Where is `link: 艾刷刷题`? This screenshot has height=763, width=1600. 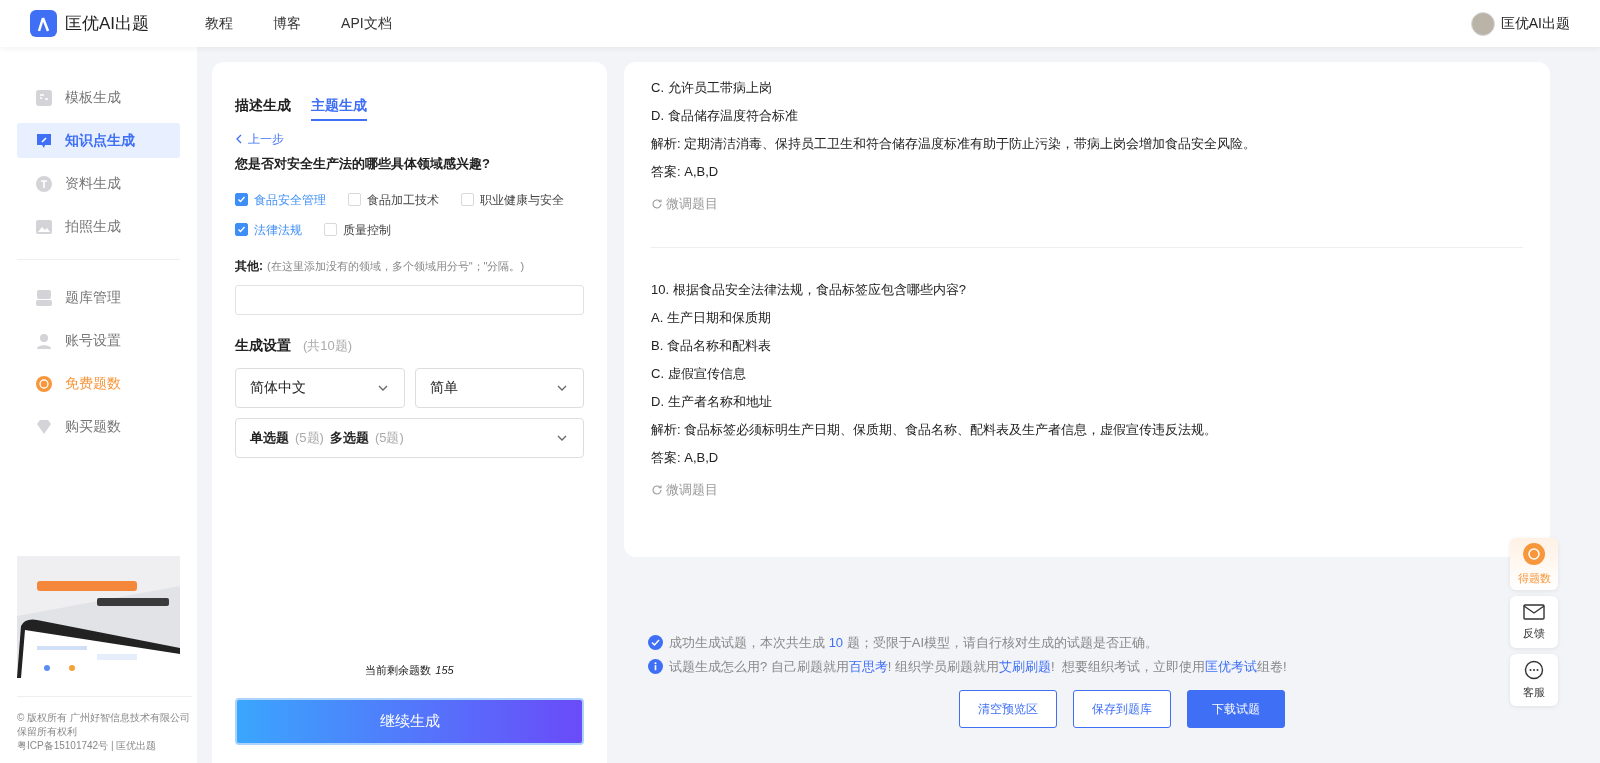
link: 艾刷刷题 is located at coordinates (1025, 666).